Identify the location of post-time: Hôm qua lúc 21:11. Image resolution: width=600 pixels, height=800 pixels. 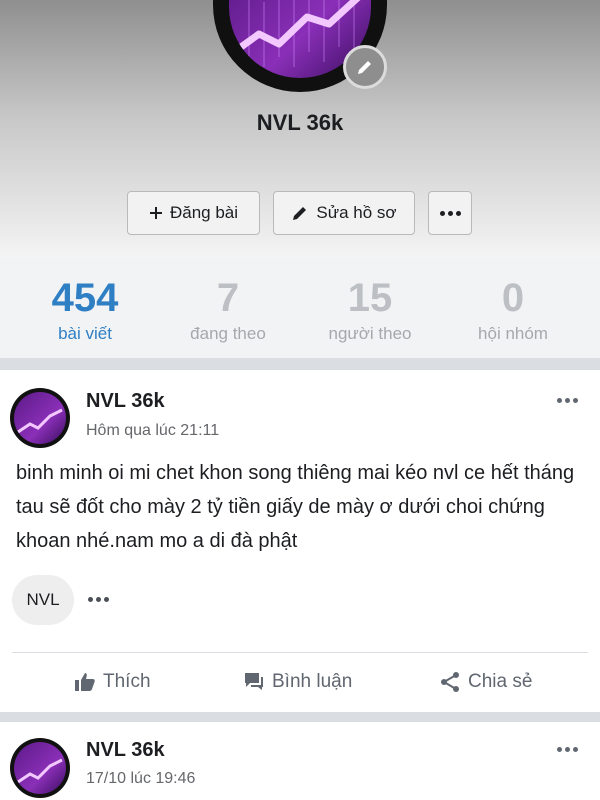
(152, 431).